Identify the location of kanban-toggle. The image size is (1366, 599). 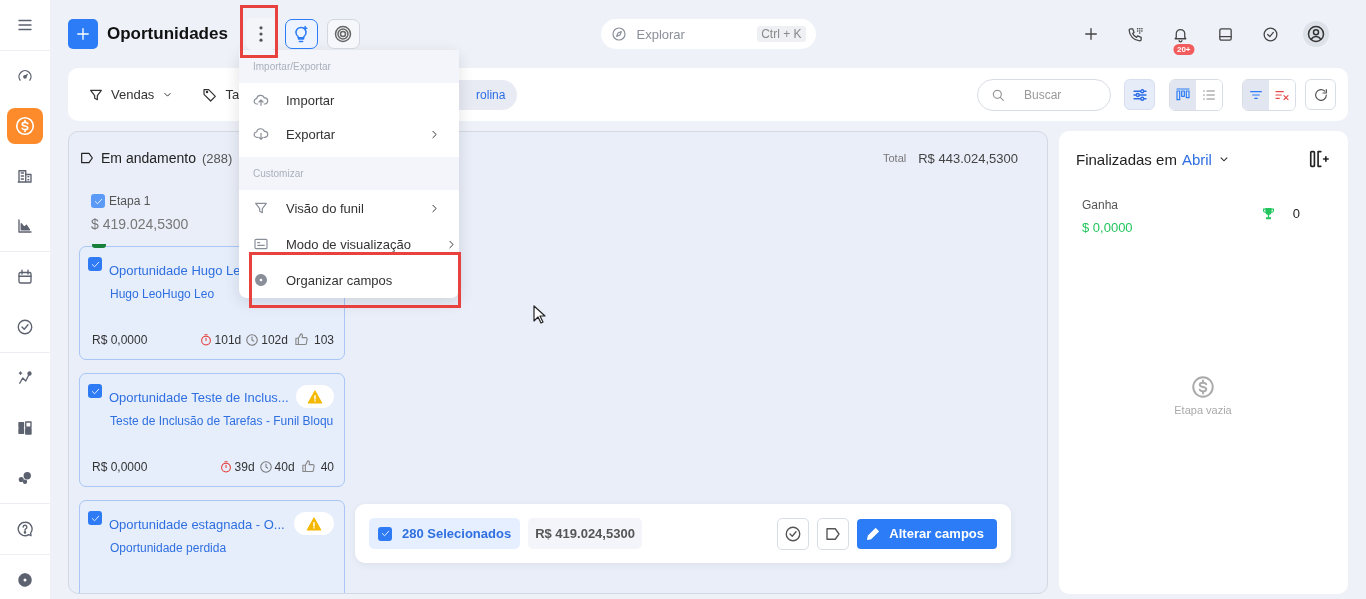
(1183, 94).